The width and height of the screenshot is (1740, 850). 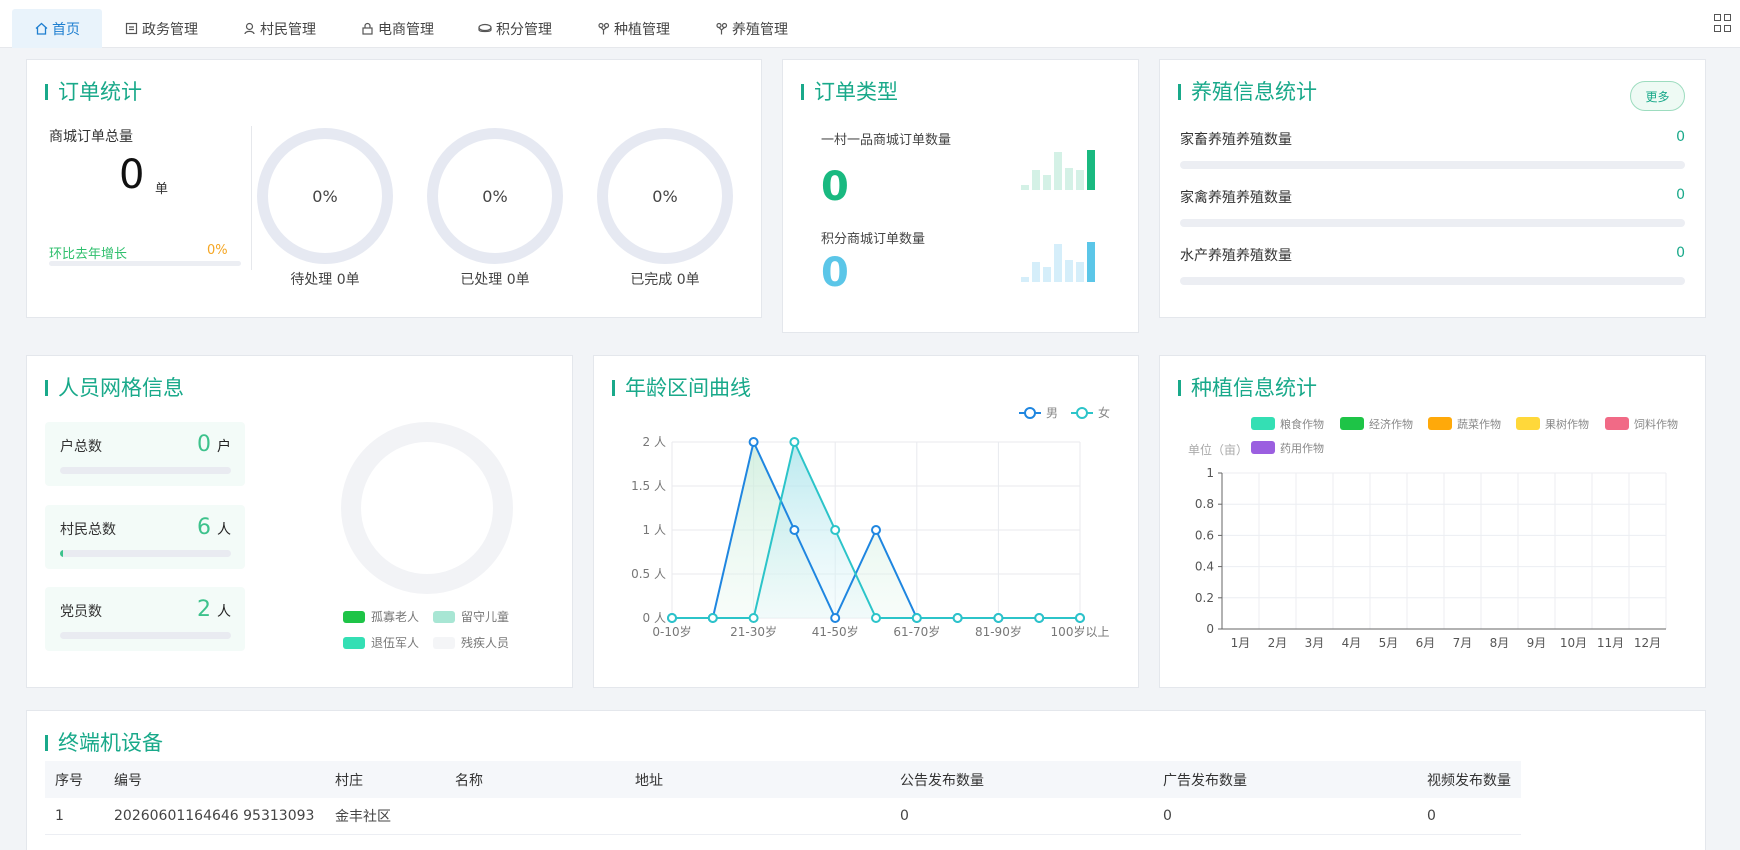 What do you see at coordinates (1432, 223) in the screenshot?
I see `breeding-row-bar` at bounding box center [1432, 223].